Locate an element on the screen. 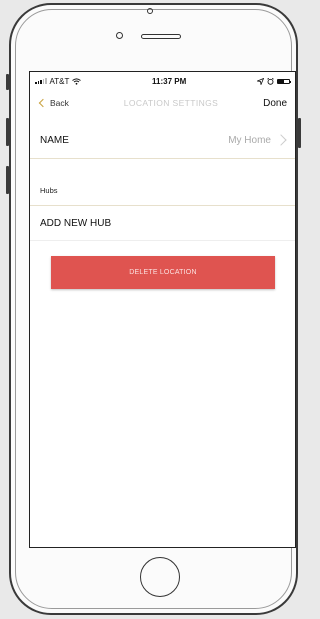 The image size is (320, 619). name-value-group: My Home is located at coordinates (257, 140).